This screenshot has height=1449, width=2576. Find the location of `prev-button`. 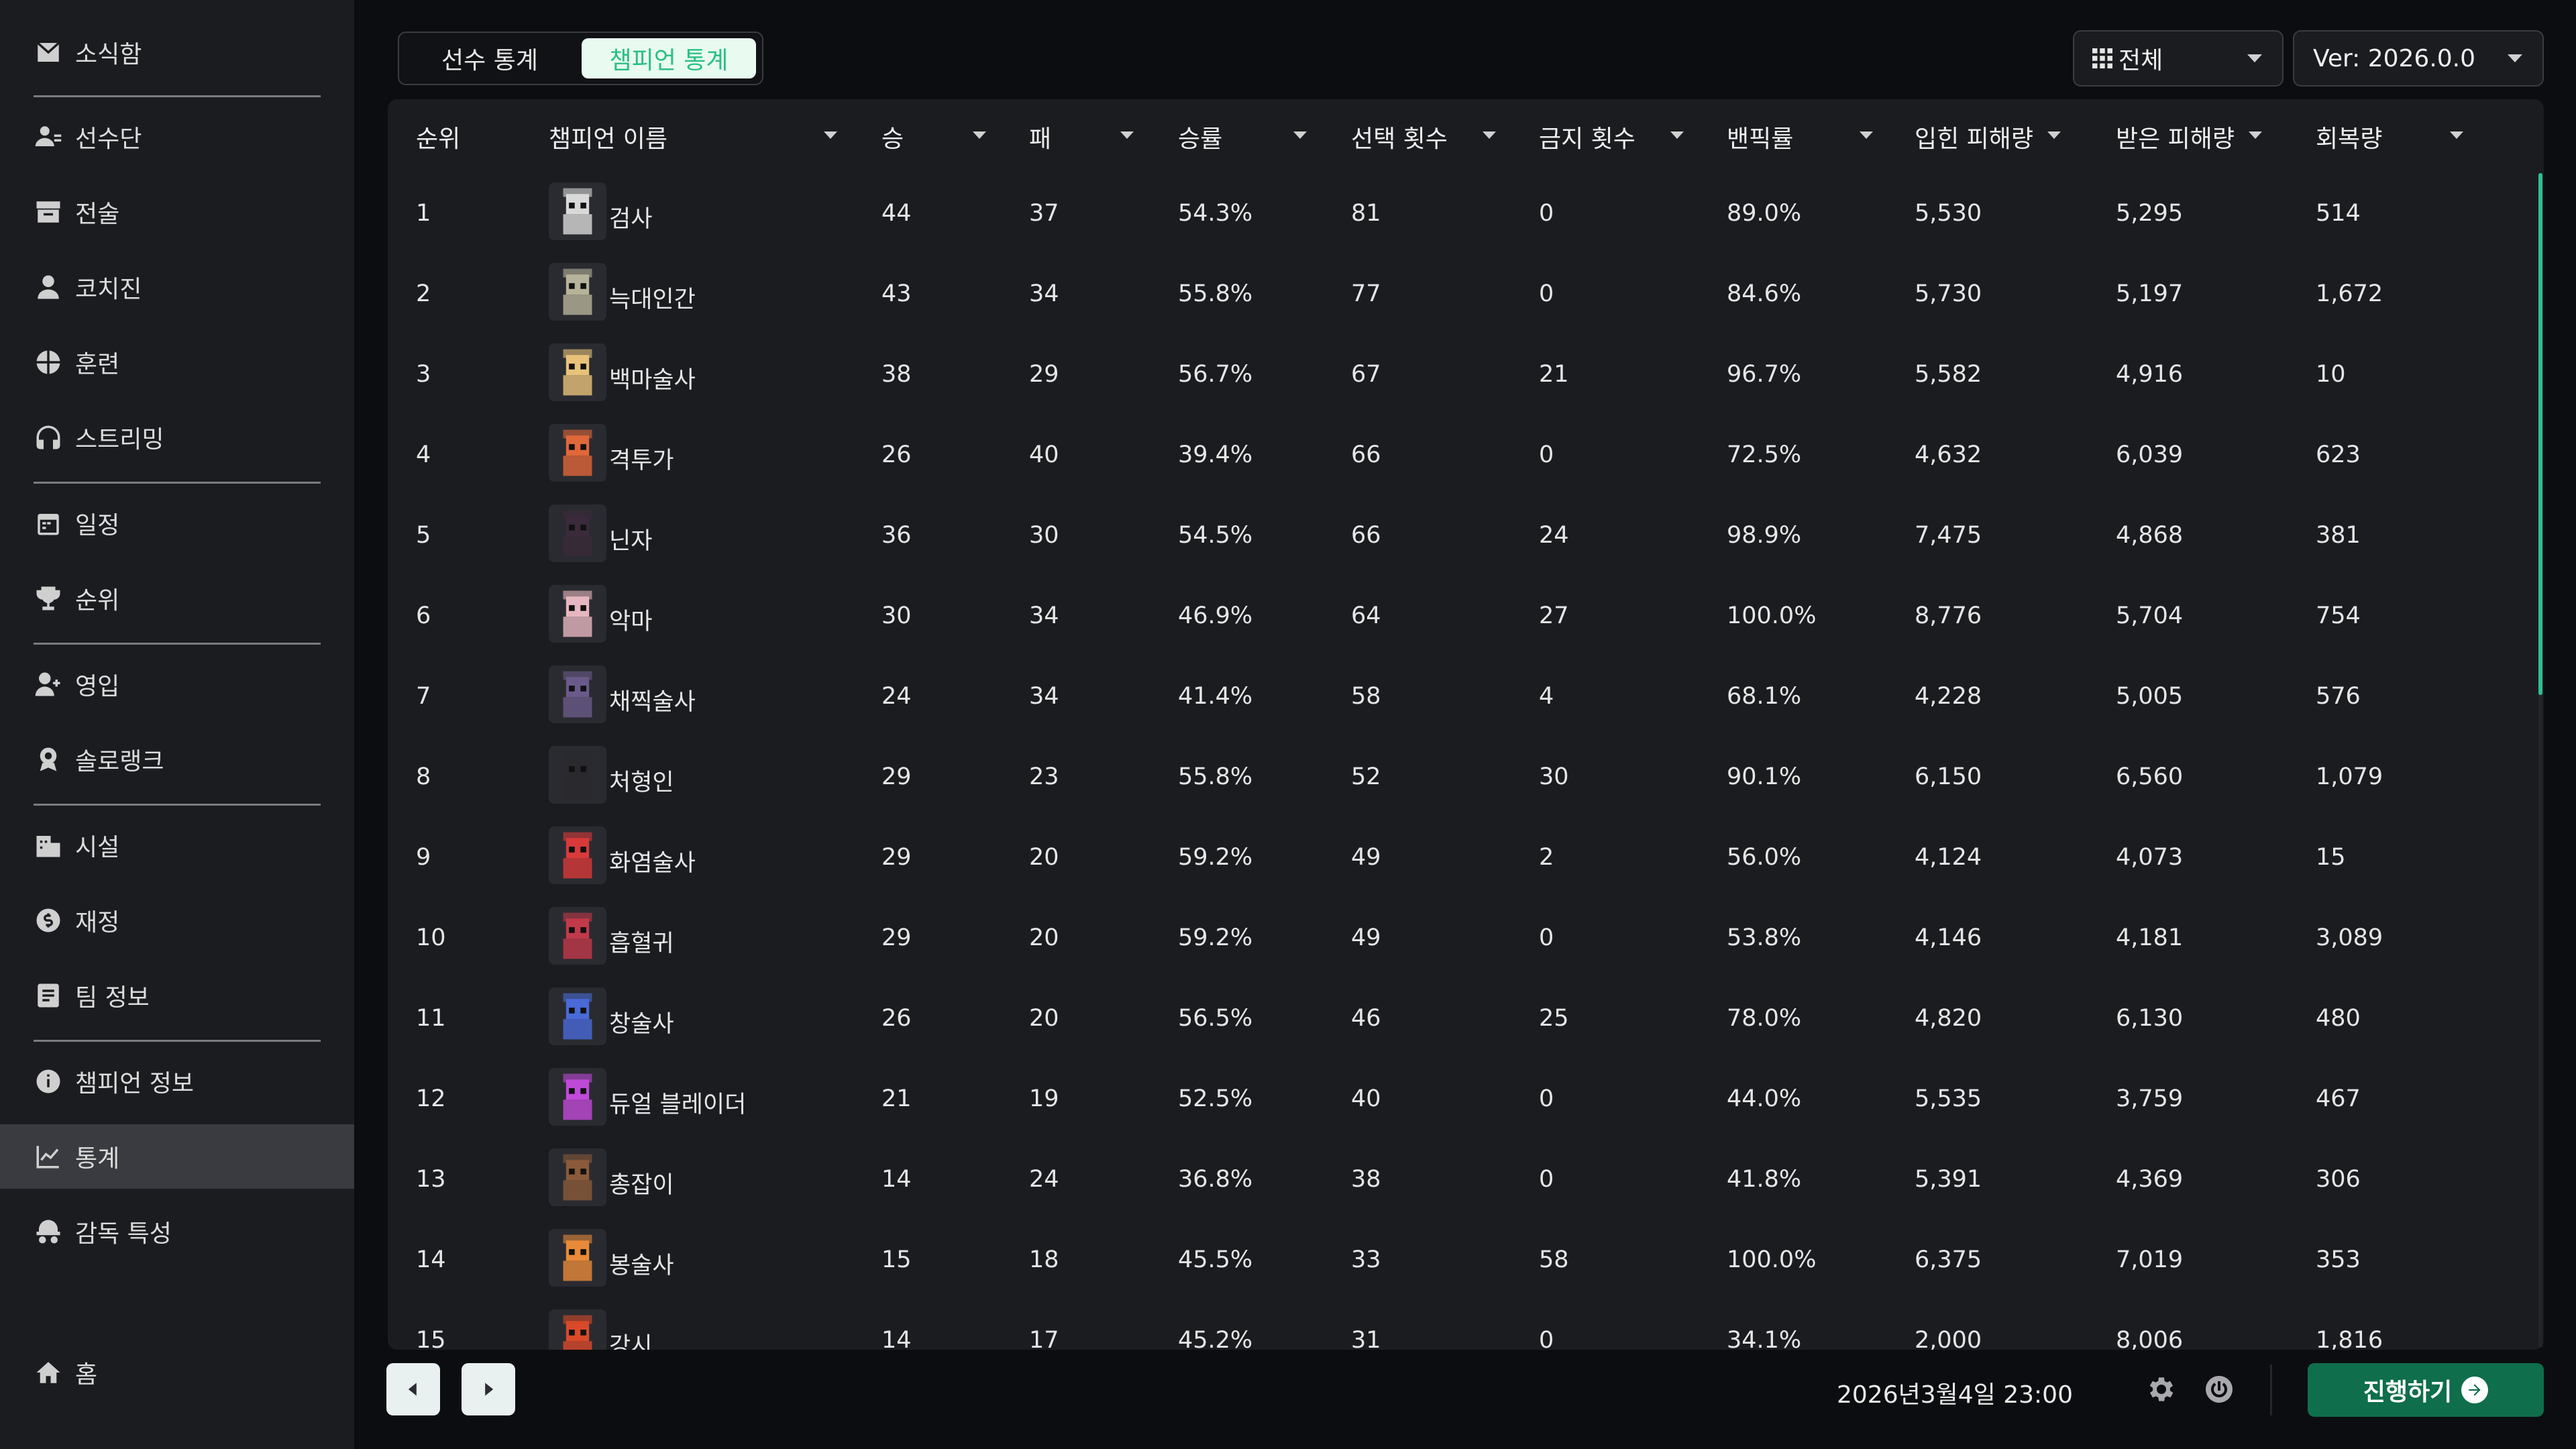

prev-button is located at coordinates (413, 1389).